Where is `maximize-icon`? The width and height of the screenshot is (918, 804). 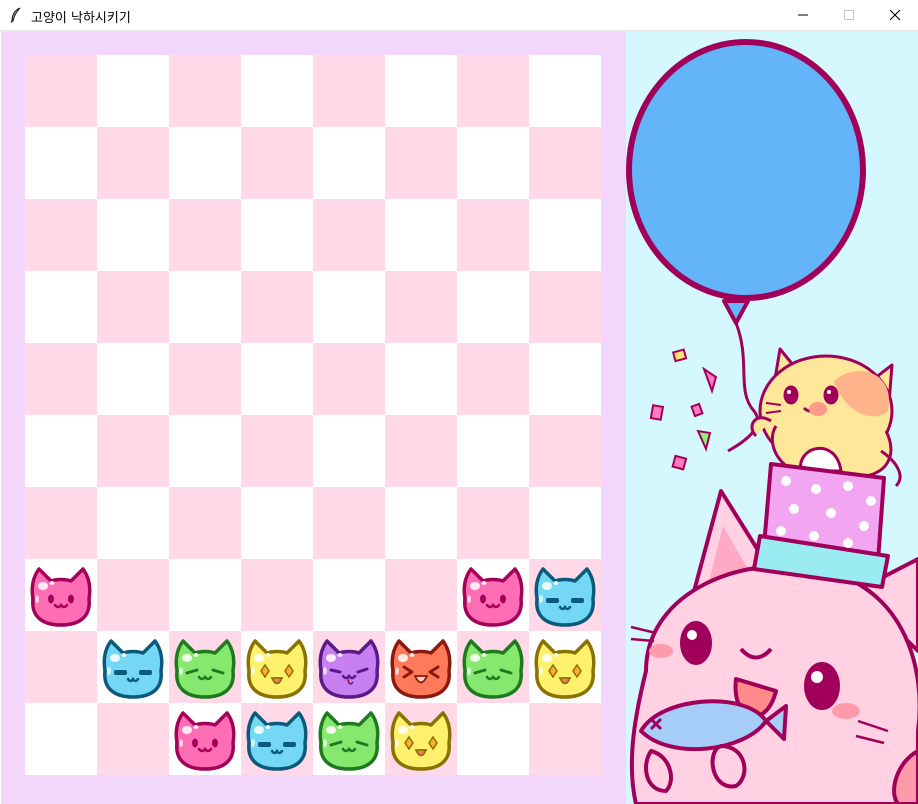 maximize-icon is located at coordinates (849, 15).